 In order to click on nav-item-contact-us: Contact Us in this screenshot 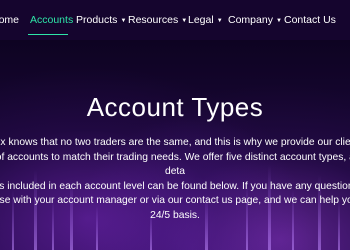, I will do `click(310, 20)`.